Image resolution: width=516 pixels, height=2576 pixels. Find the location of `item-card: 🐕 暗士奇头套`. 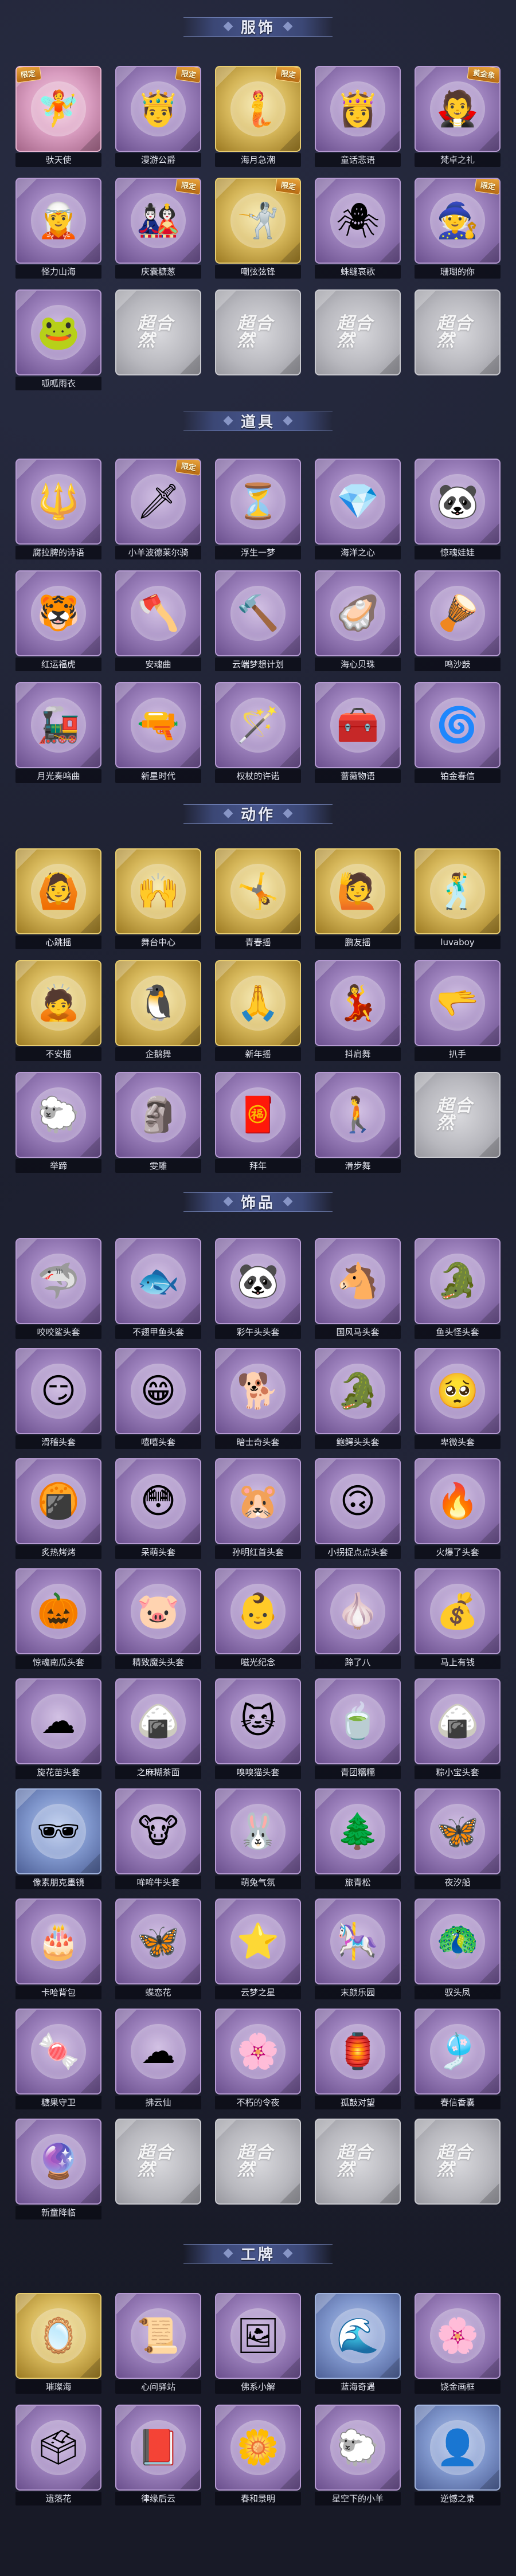

item-card: 🐕 暗士奇头套 is located at coordinates (258, 1398).